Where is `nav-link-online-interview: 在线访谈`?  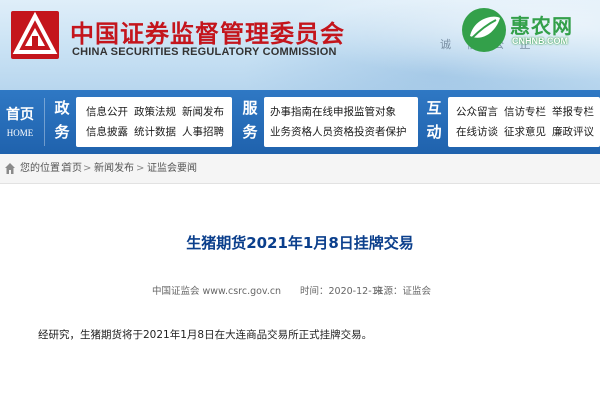 nav-link-online-interview: 在线访谈 is located at coordinates (477, 132).